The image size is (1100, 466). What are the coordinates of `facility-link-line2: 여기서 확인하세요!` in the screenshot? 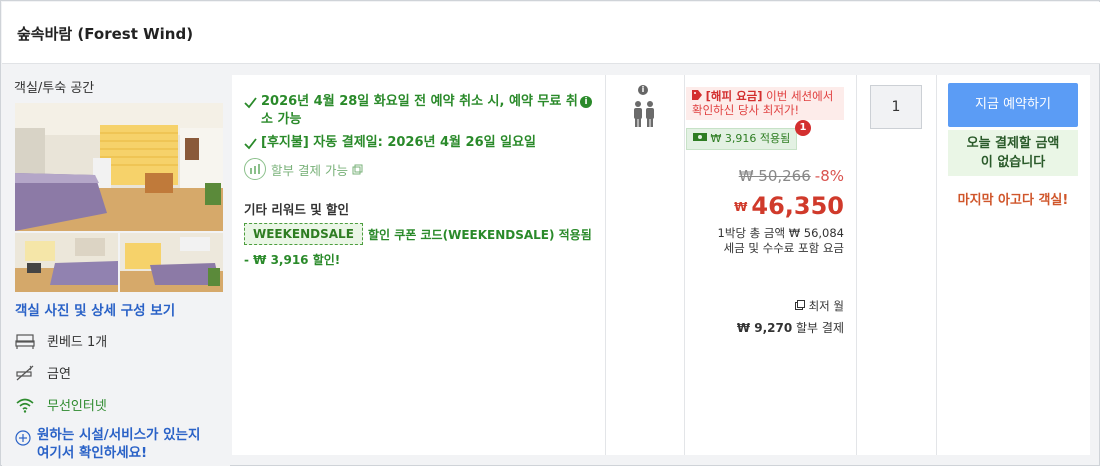 It's located at (92, 453).